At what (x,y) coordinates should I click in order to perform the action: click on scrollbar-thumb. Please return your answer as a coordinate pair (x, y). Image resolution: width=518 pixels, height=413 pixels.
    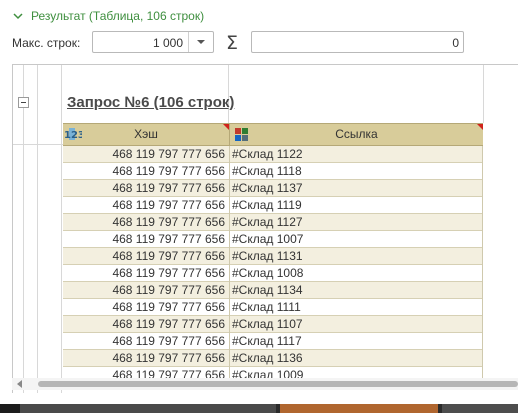
    Looking at the image, I should click on (278, 384).